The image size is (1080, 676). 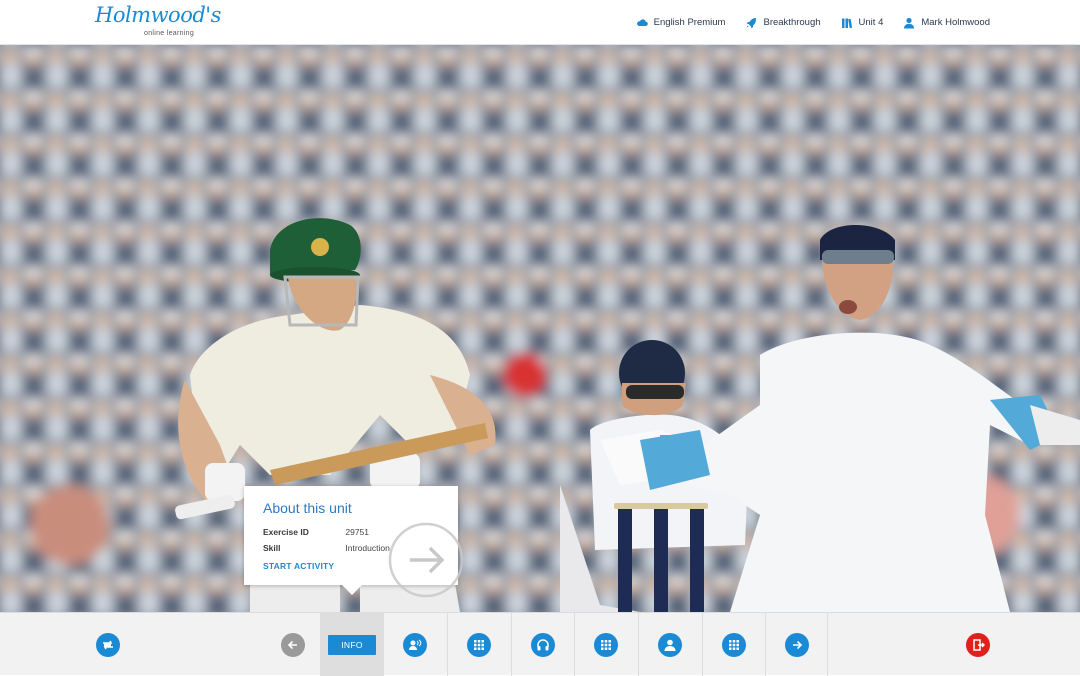 I want to click on exit-button, so click(x=977, y=644).